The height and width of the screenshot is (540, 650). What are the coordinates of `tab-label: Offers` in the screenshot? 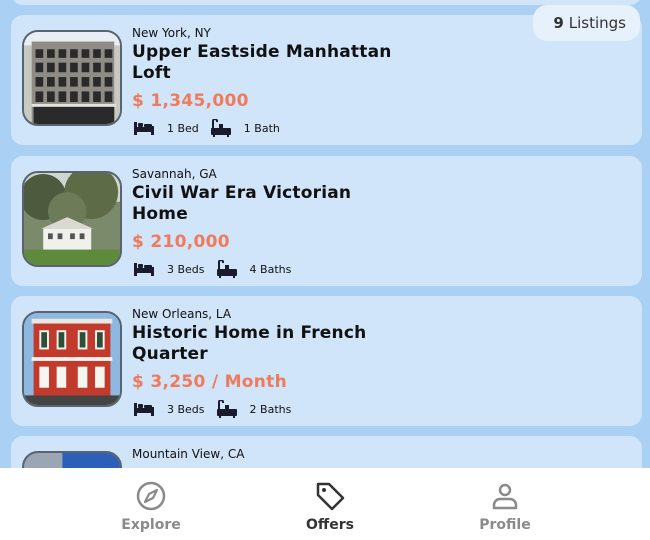 It's located at (330, 525).